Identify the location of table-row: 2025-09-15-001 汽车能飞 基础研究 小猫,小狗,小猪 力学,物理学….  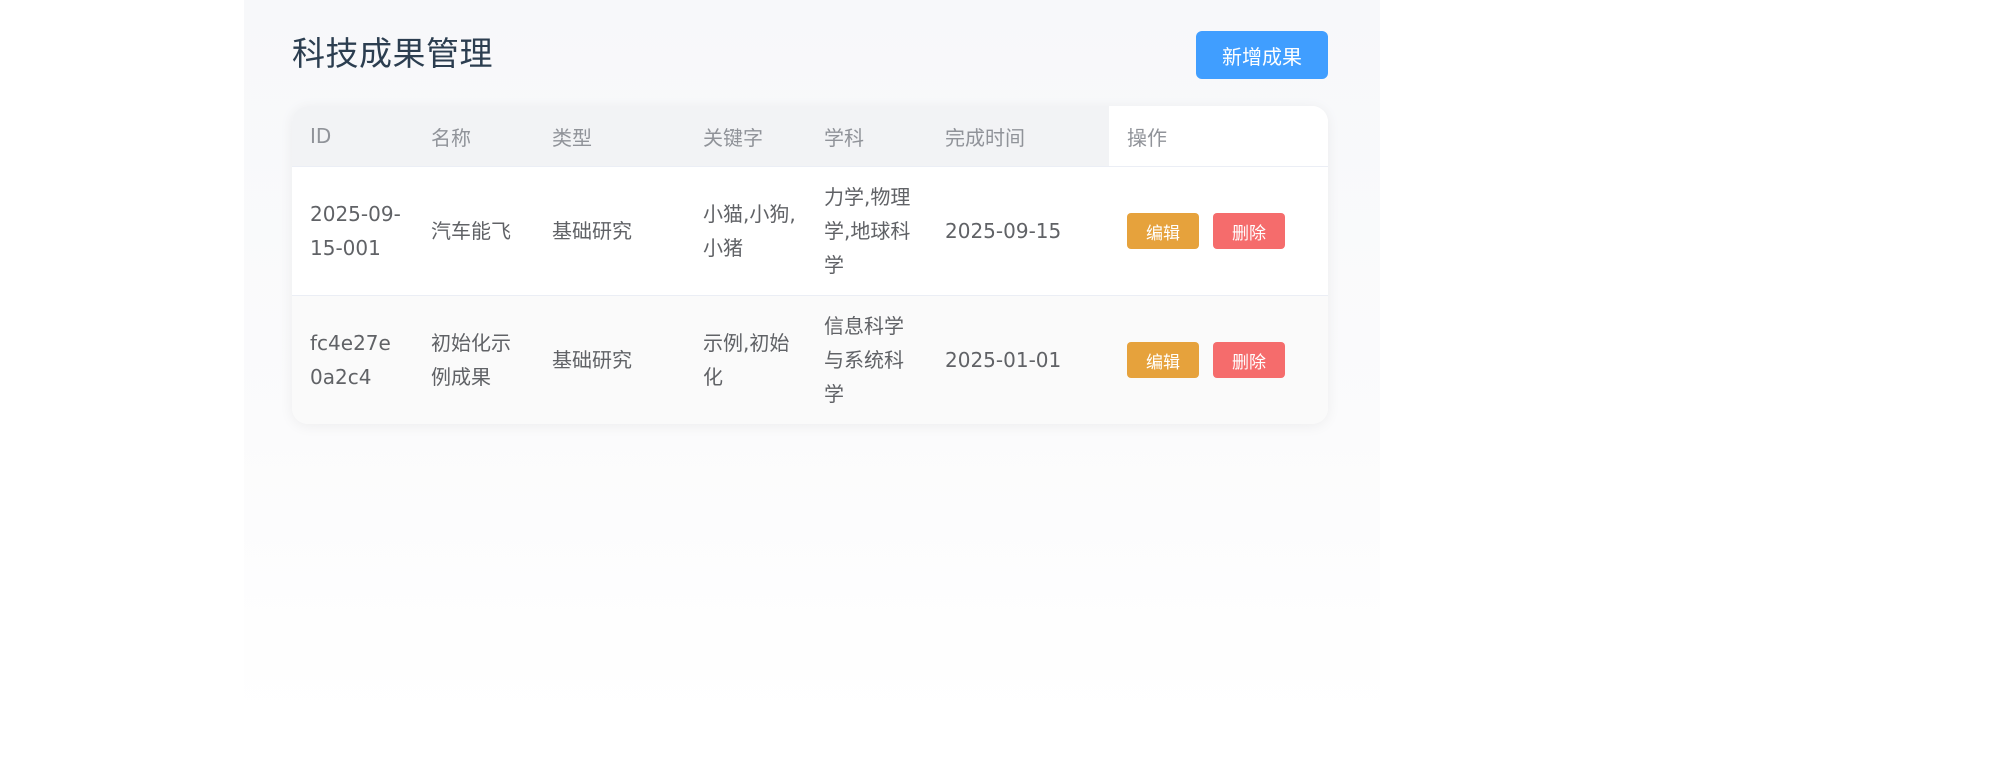
(810, 231).